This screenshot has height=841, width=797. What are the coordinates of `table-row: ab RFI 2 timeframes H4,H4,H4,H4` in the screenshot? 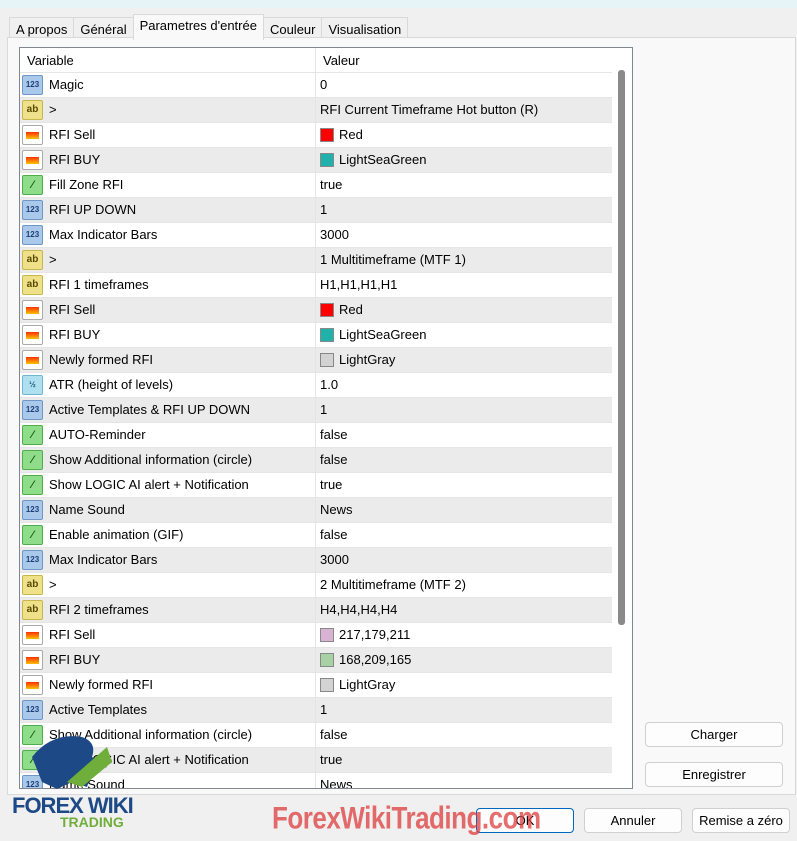 It's located at (316, 610).